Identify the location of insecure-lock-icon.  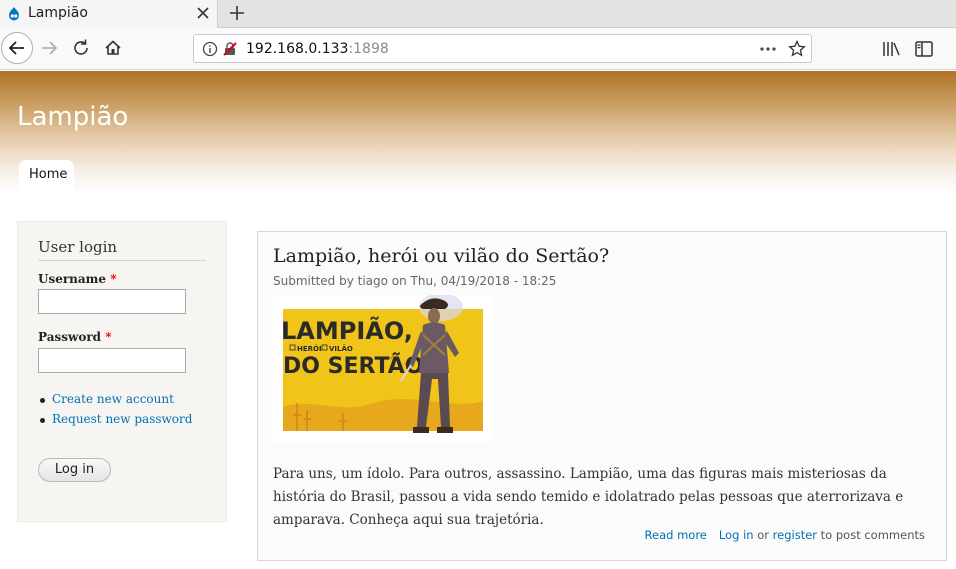
(230, 49).